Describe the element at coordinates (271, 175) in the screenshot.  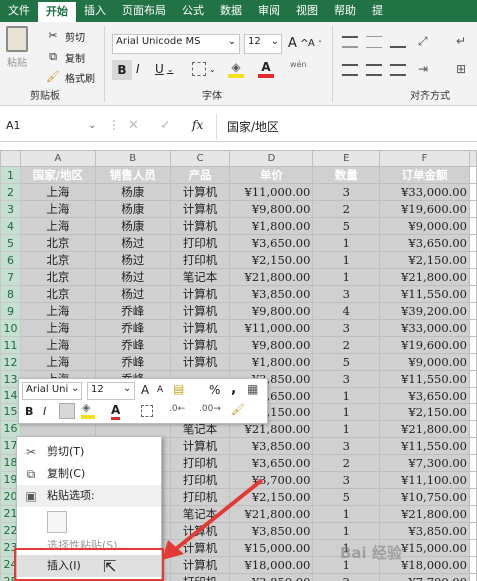
I see `header-cell: 单价` at that location.